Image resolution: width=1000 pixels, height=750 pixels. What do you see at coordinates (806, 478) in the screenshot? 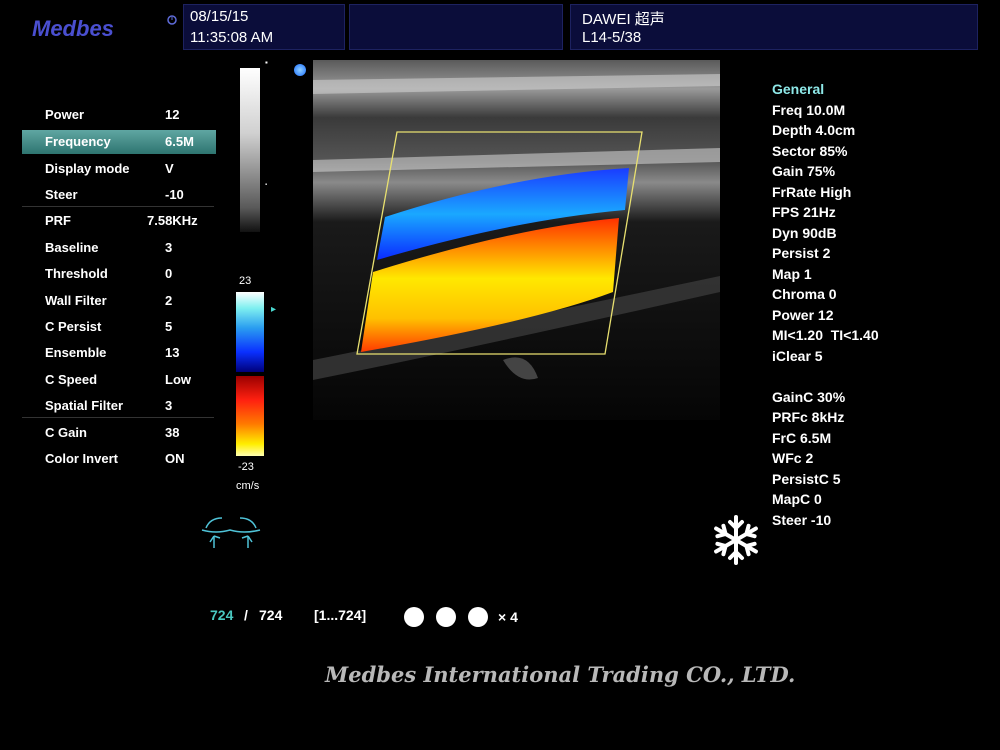
I see `param-persistc: PersistC 5` at bounding box center [806, 478].